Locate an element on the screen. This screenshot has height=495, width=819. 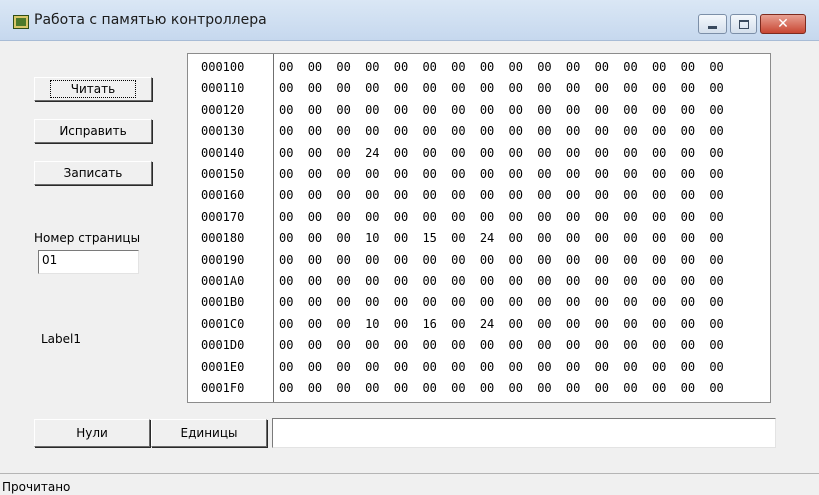
maximize-button is located at coordinates (743, 24).